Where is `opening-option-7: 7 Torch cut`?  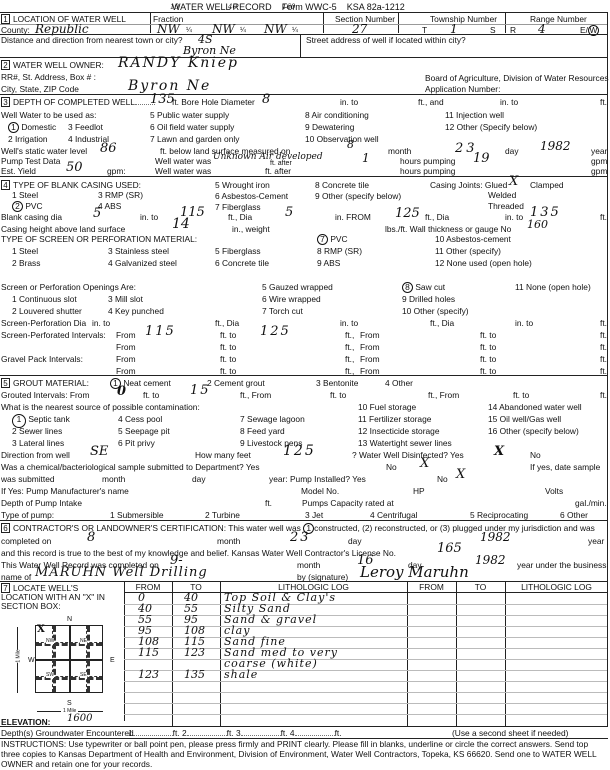
opening-option-7: 7 Torch cut is located at coordinates (282, 311).